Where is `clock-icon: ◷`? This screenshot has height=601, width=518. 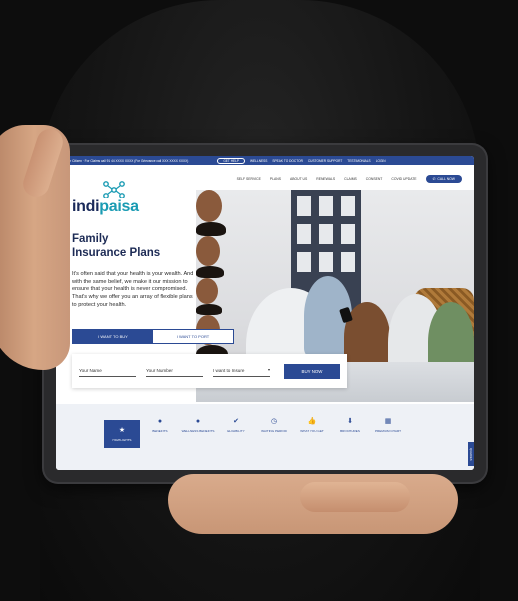
clock-icon: ◷ is located at coordinates (274, 421).